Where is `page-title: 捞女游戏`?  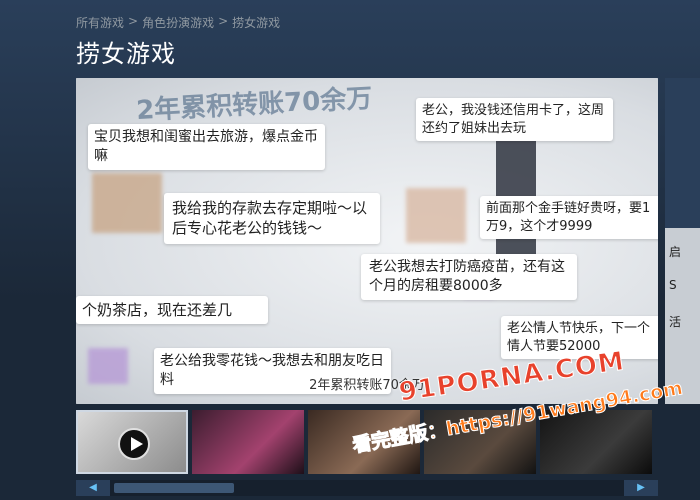
page-title: 捞女游戏 is located at coordinates (126, 54).